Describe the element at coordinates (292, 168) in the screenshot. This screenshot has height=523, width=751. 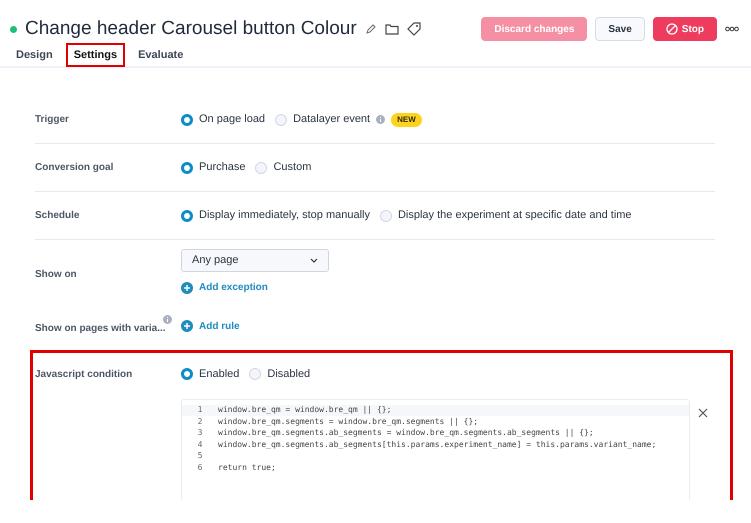
I see `radio-label: Custom` at that location.